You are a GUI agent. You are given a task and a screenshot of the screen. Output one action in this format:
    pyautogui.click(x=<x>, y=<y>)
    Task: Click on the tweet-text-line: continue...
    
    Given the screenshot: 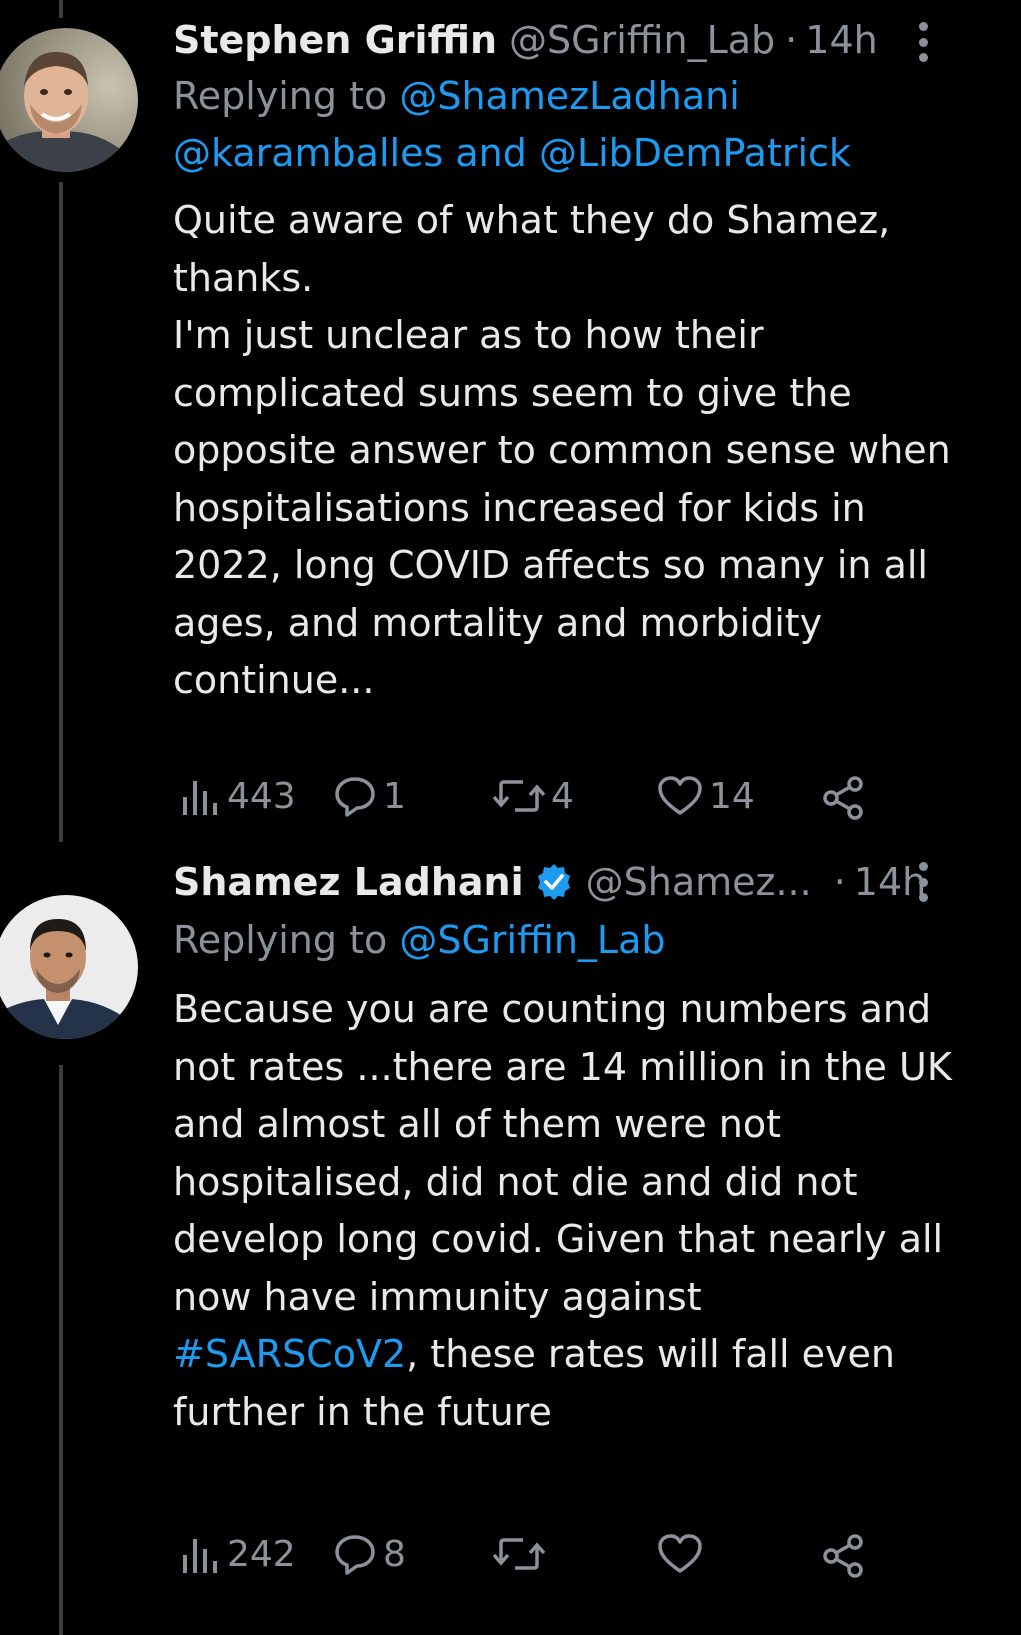 What is the action you would take?
    pyautogui.click(x=274, y=680)
    